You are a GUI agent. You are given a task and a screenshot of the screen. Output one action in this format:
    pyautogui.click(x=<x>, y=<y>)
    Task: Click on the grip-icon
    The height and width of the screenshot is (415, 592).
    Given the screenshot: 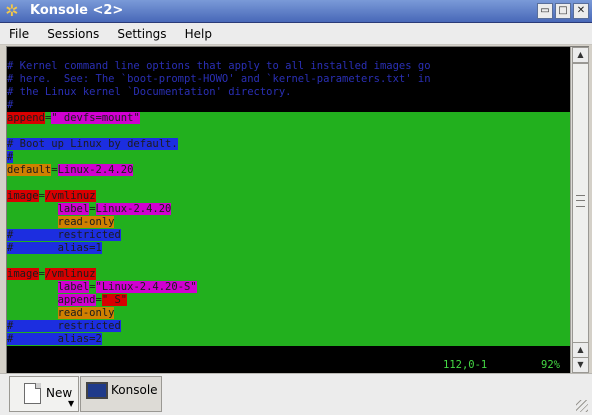 What is the action you would take?
    pyautogui.click(x=580, y=201)
    